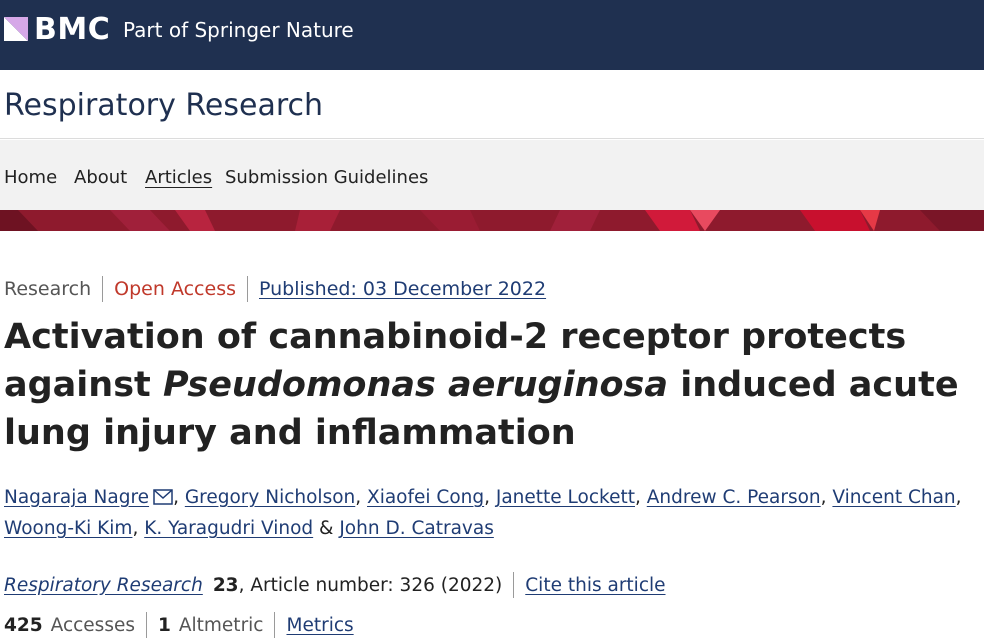  I want to click on author-link: K. Yaragudri Vinod, so click(228, 528).